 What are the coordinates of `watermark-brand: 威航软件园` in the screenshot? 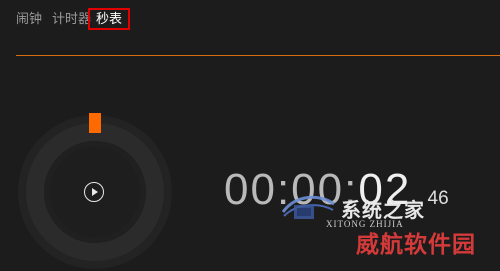 It's located at (416, 244).